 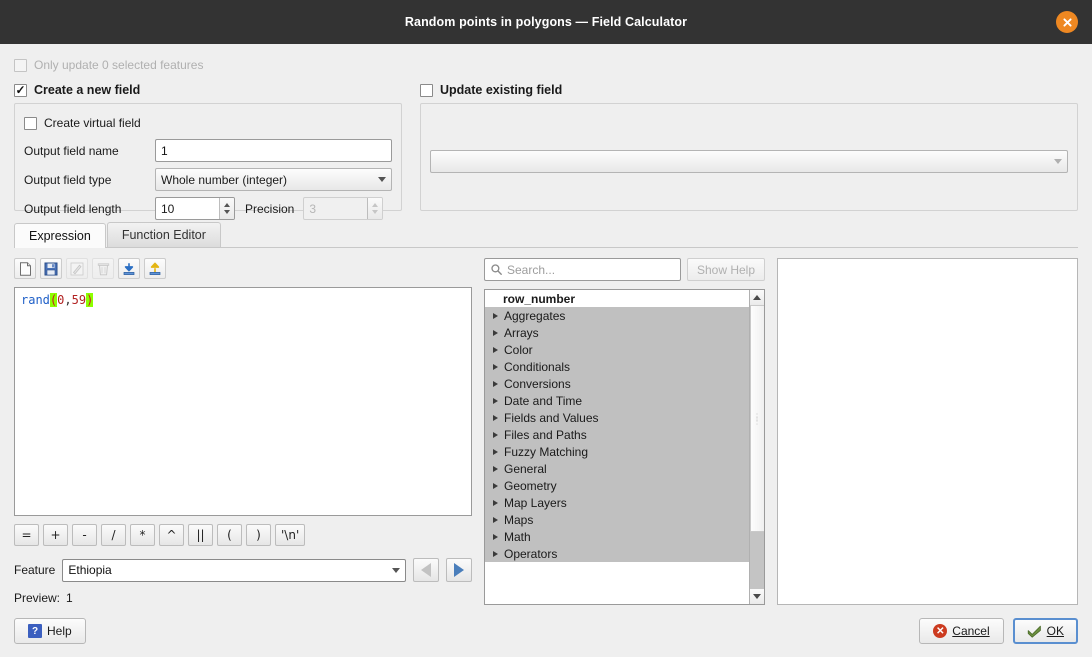 What do you see at coordinates (617, 536) in the screenshot?
I see `list-item: Math` at bounding box center [617, 536].